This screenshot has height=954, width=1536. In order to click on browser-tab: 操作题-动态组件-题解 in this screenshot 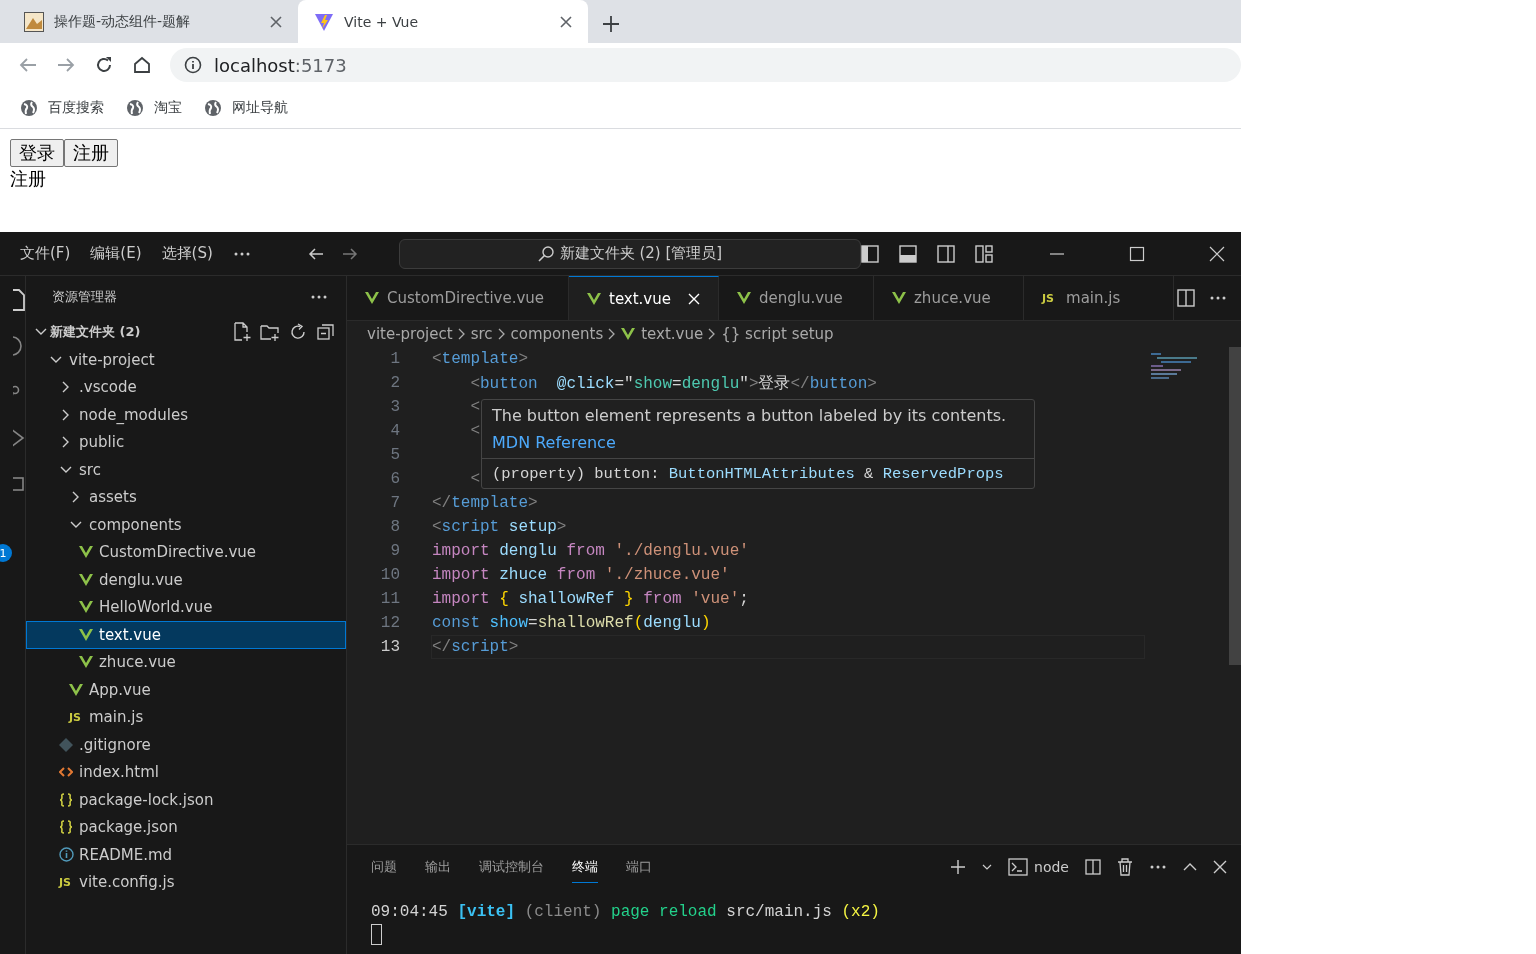, I will do `click(153, 21)`.